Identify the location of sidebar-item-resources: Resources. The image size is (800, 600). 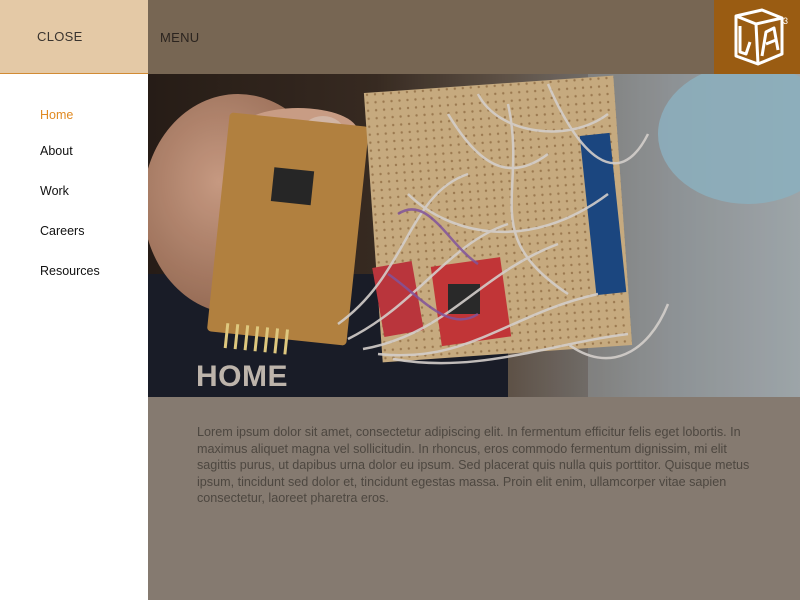
(70, 271).